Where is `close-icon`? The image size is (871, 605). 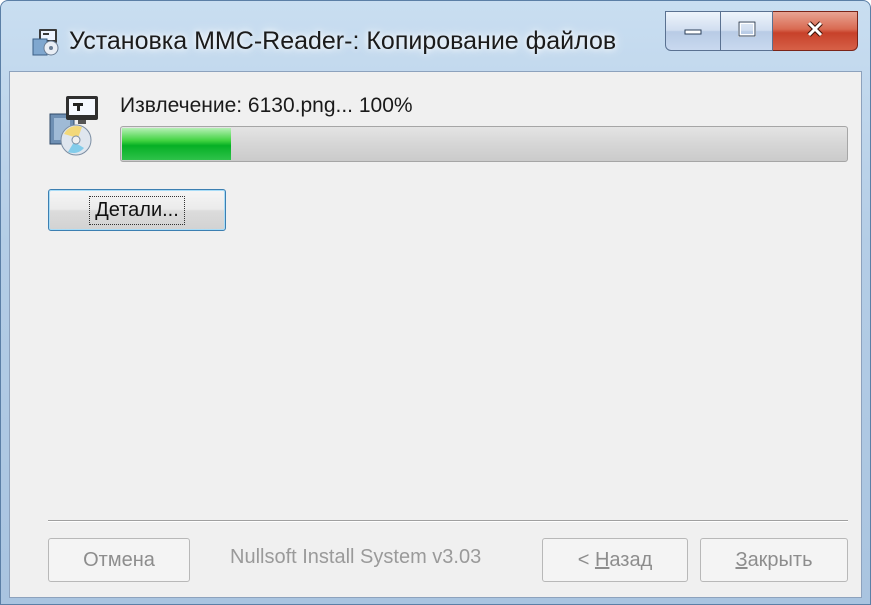
close-icon is located at coordinates (815, 31).